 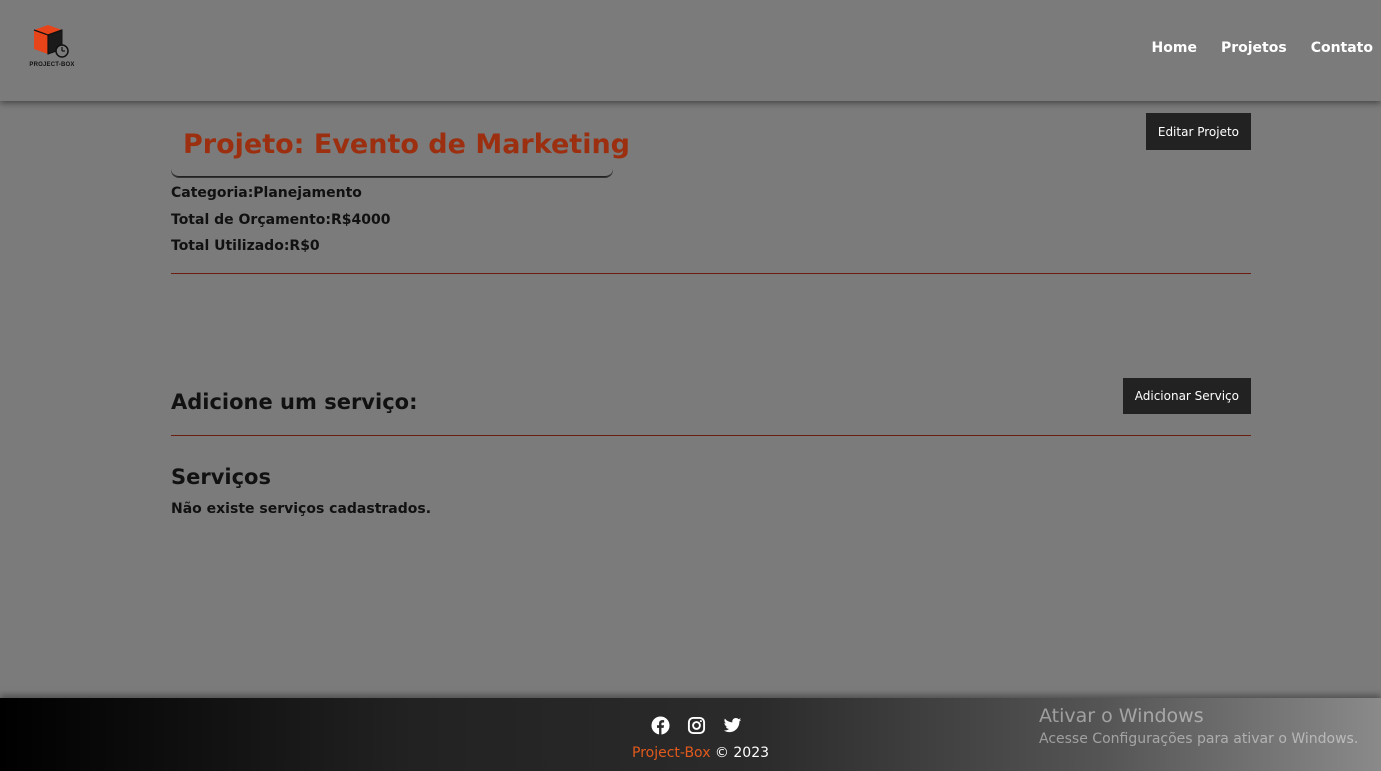 What do you see at coordinates (294, 402) in the screenshot?
I see `add-service-title: Adicione um serviço:` at bounding box center [294, 402].